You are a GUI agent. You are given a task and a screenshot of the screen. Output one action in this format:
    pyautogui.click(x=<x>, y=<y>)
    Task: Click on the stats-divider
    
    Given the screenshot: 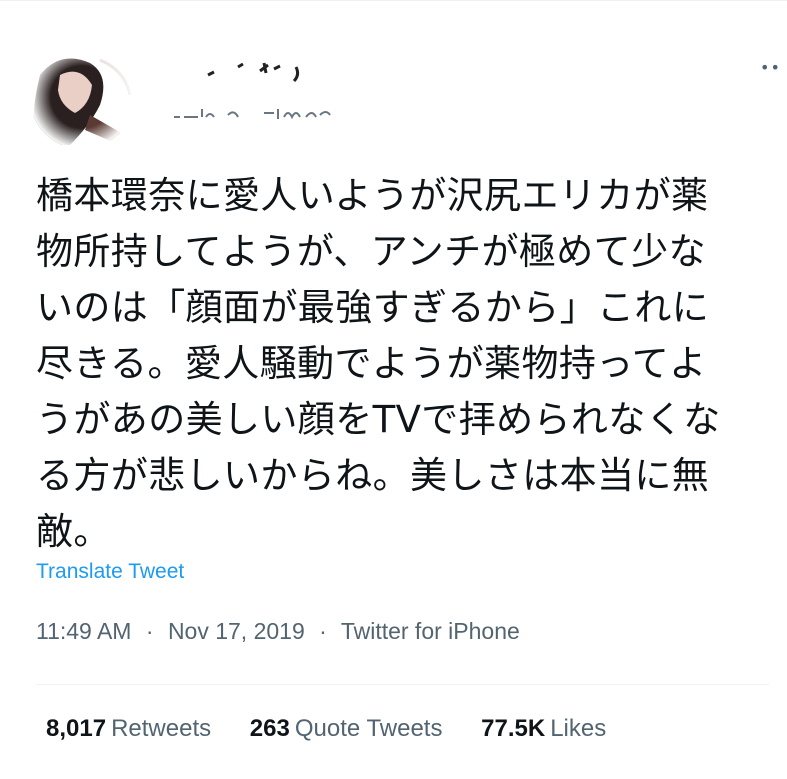 What is the action you would take?
    pyautogui.click(x=402, y=684)
    